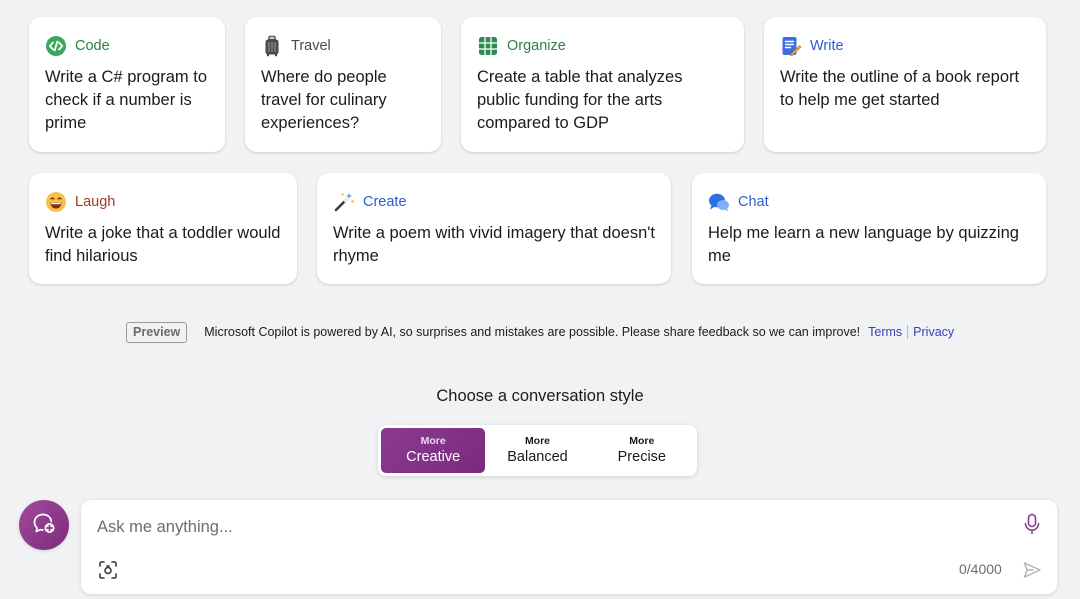 This screenshot has width=1080, height=599. I want to click on grid-icon, so click(488, 46).